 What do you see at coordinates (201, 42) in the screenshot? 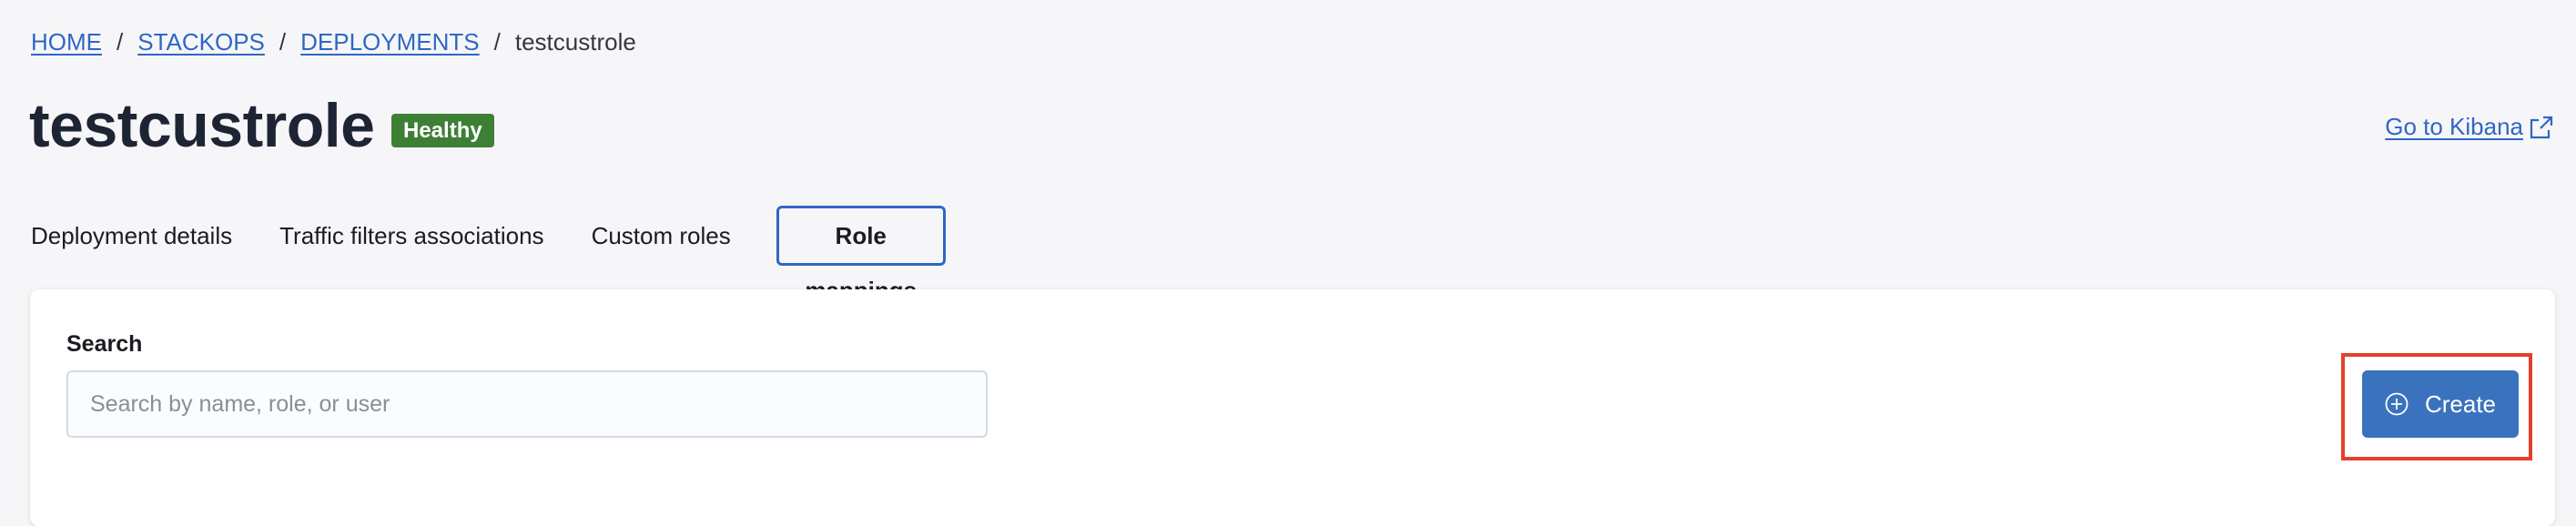
I see `breadcrumb-stackops-link: STACKOPS` at bounding box center [201, 42].